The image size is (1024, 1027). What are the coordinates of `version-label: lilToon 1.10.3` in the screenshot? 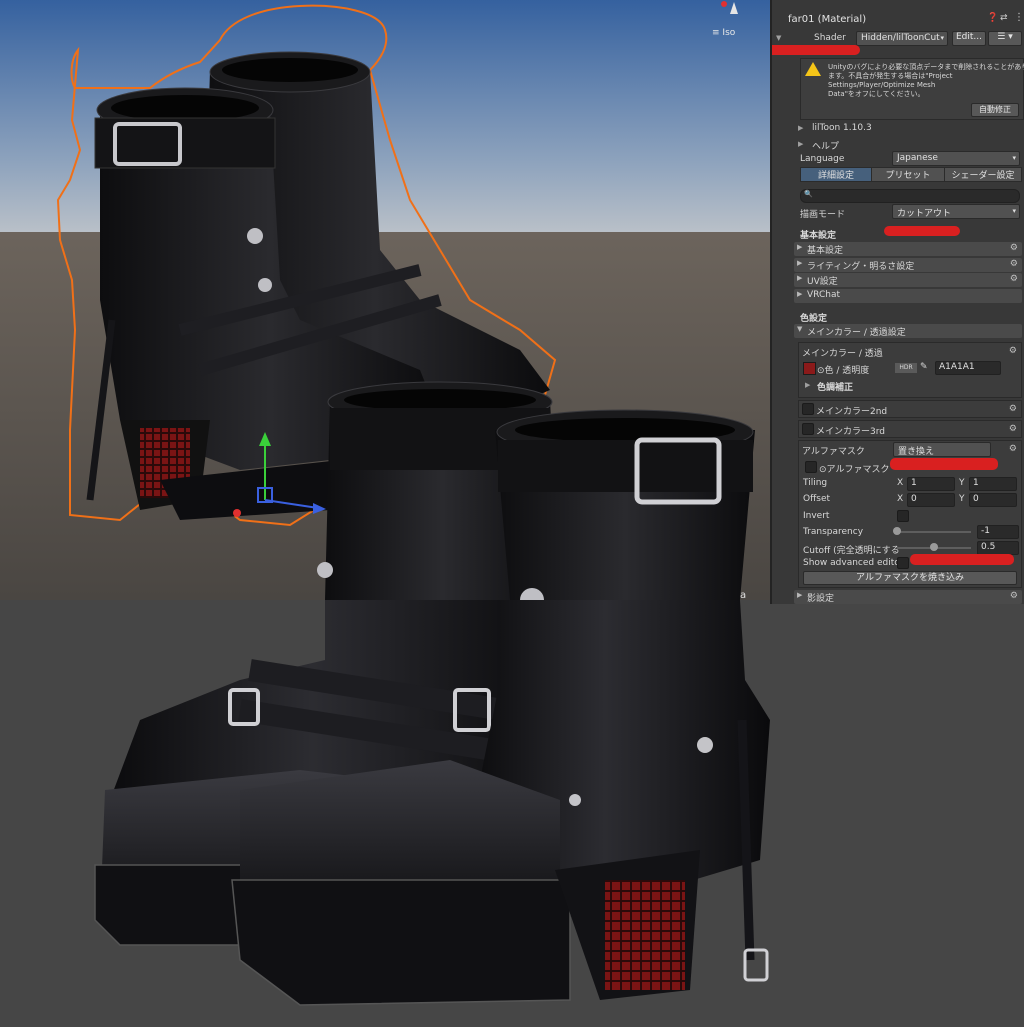 It's located at (842, 128).